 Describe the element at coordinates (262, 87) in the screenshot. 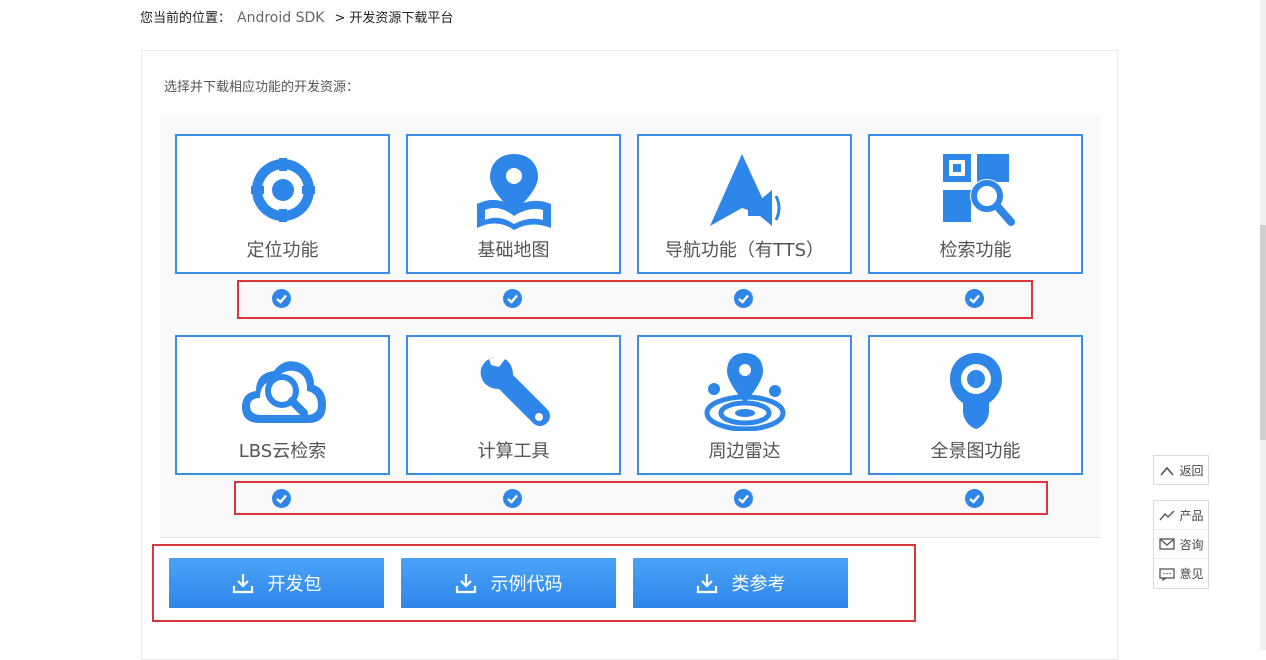

I see `intro-text: 选择并下载相应功能的开发资源：` at that location.